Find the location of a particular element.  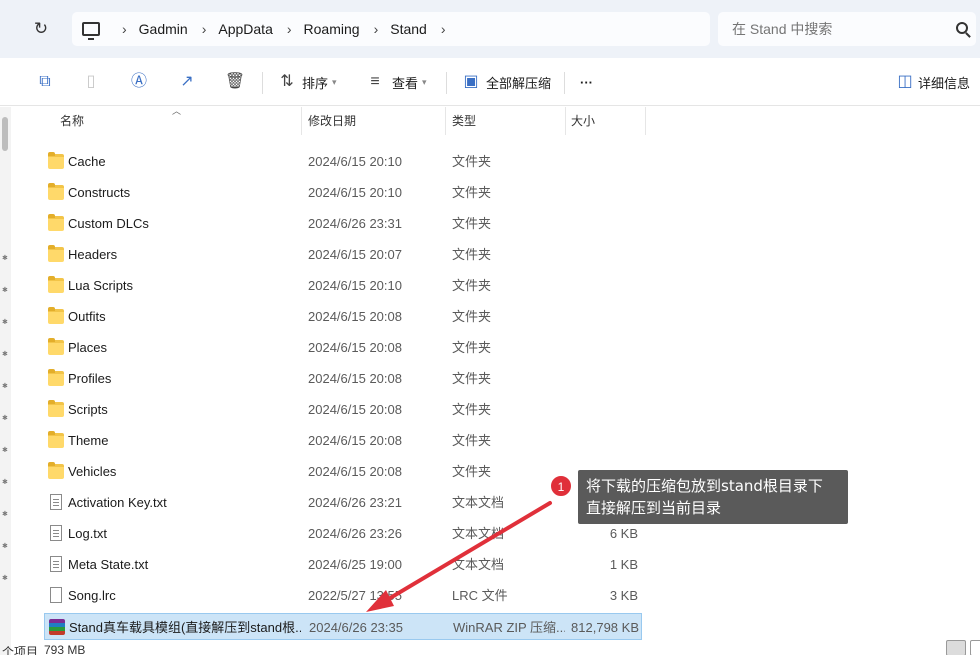

tiles-view-toggle is located at coordinates (975, 647).